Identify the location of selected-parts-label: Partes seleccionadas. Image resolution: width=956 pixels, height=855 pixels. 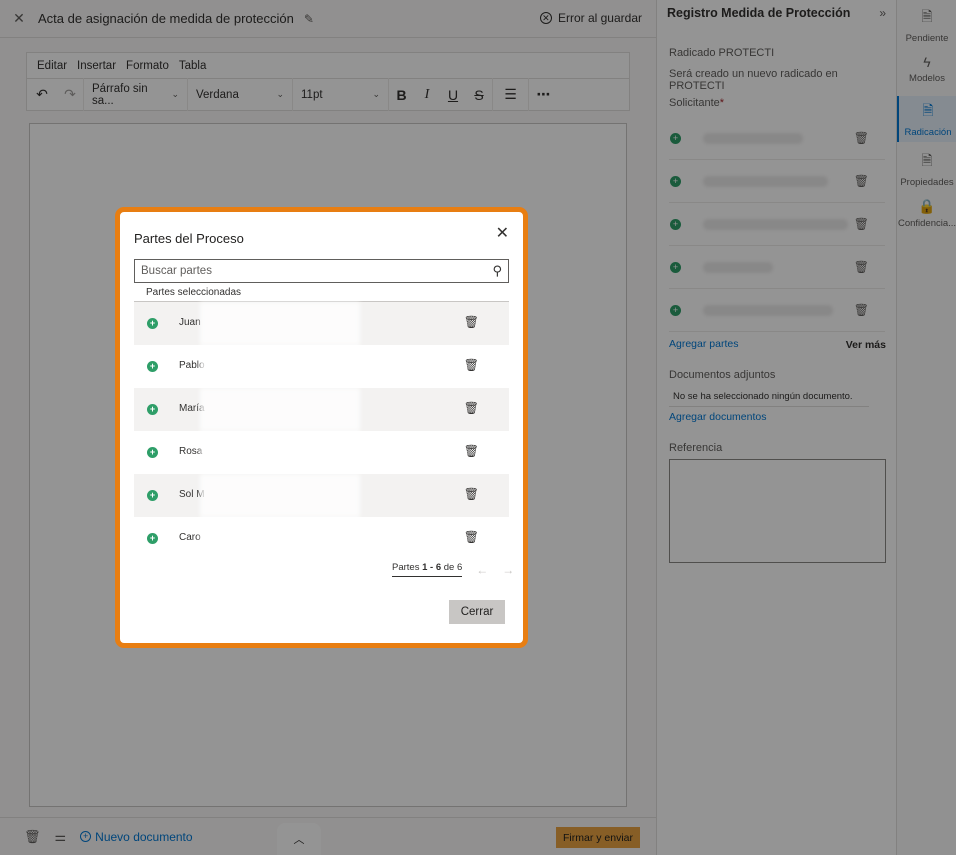
(194, 292).